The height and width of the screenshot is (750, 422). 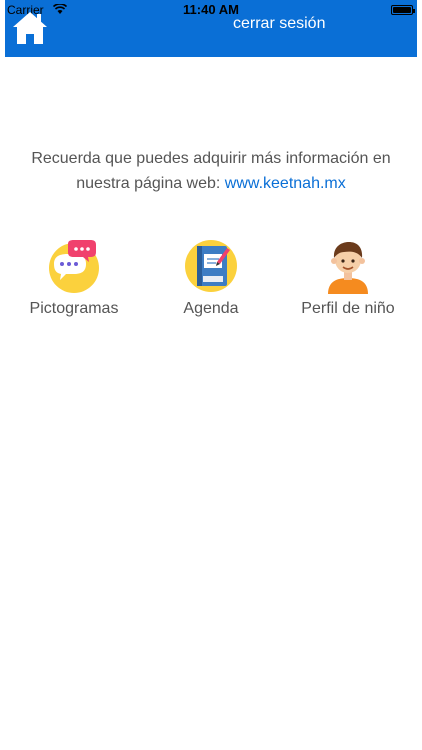 What do you see at coordinates (74, 266) in the screenshot?
I see `chat-bubbles-icon` at bounding box center [74, 266].